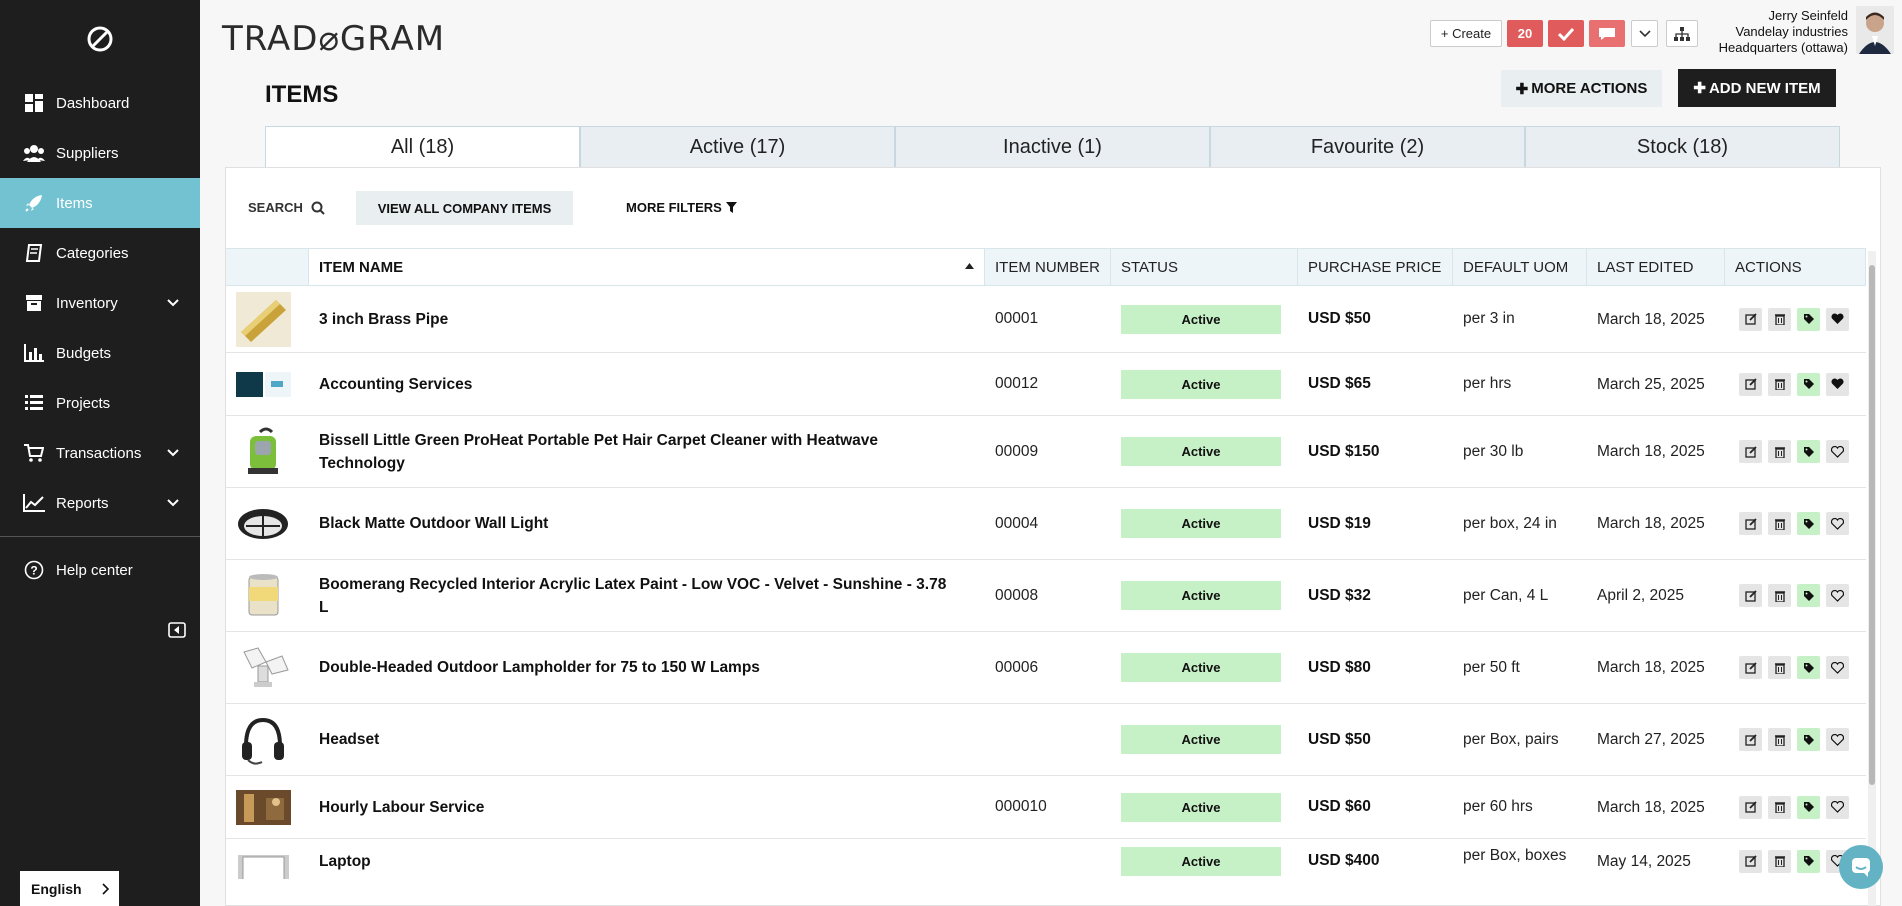  Describe the element at coordinates (647, 384) in the screenshot. I see `item-name: Accounting Services` at that location.